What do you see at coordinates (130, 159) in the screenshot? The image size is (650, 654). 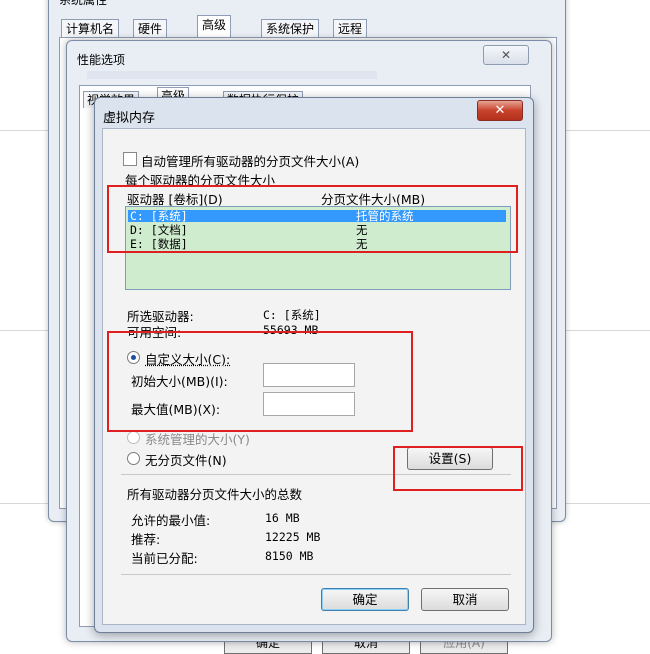 I see `auto-manage-checkbox` at bounding box center [130, 159].